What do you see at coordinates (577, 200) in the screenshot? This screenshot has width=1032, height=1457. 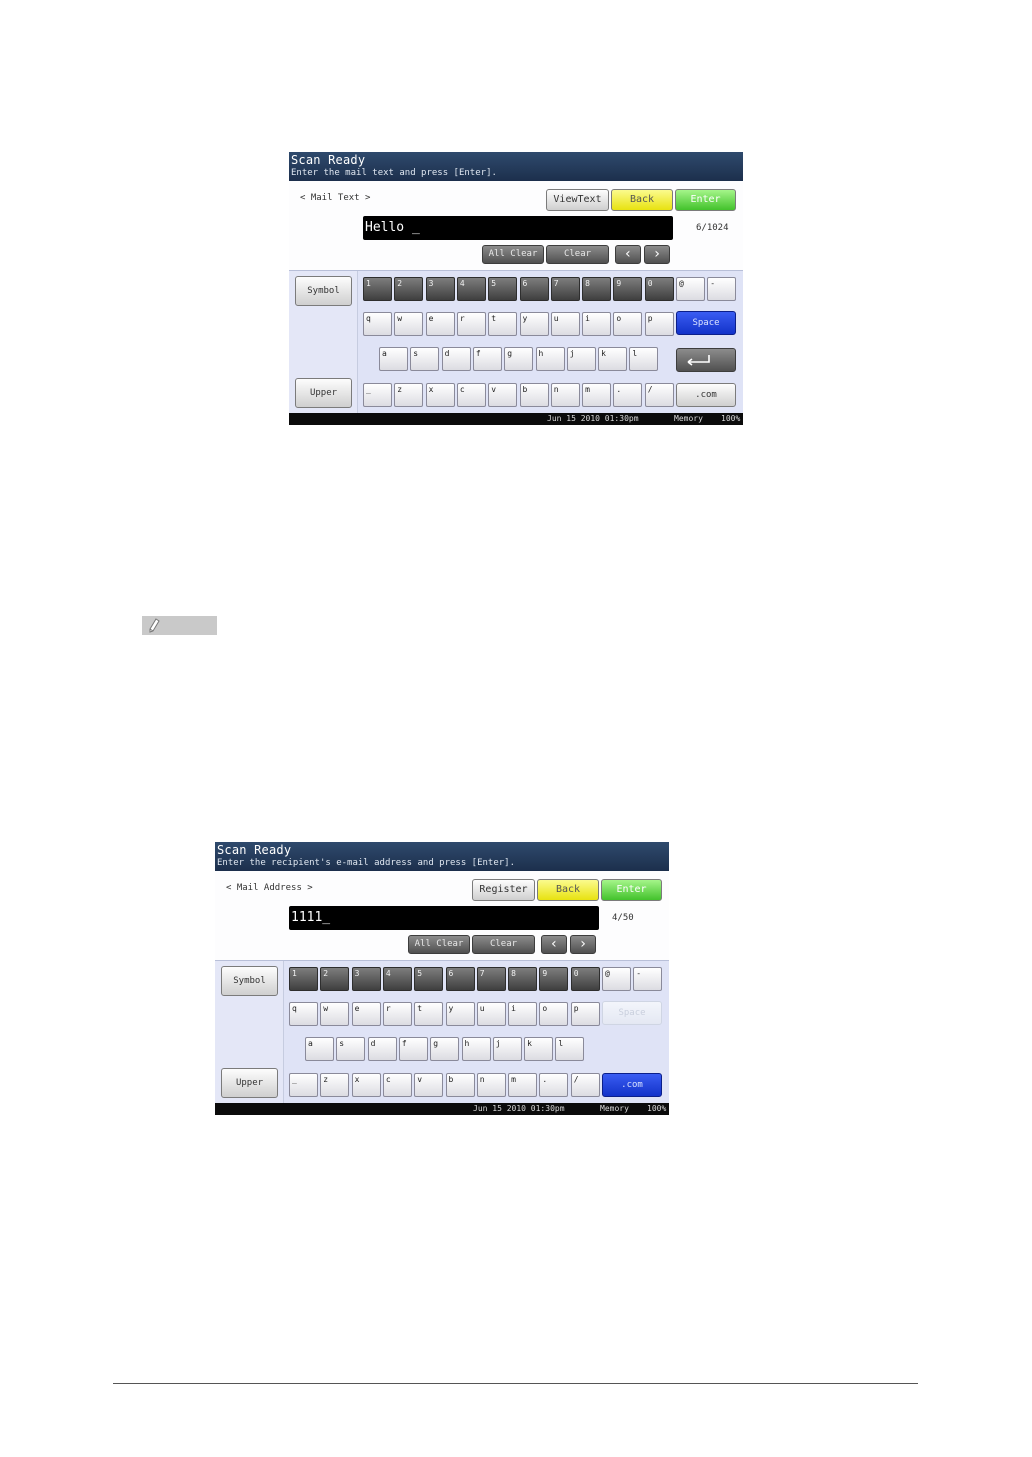 I see `viewtext-button: ViewText` at bounding box center [577, 200].